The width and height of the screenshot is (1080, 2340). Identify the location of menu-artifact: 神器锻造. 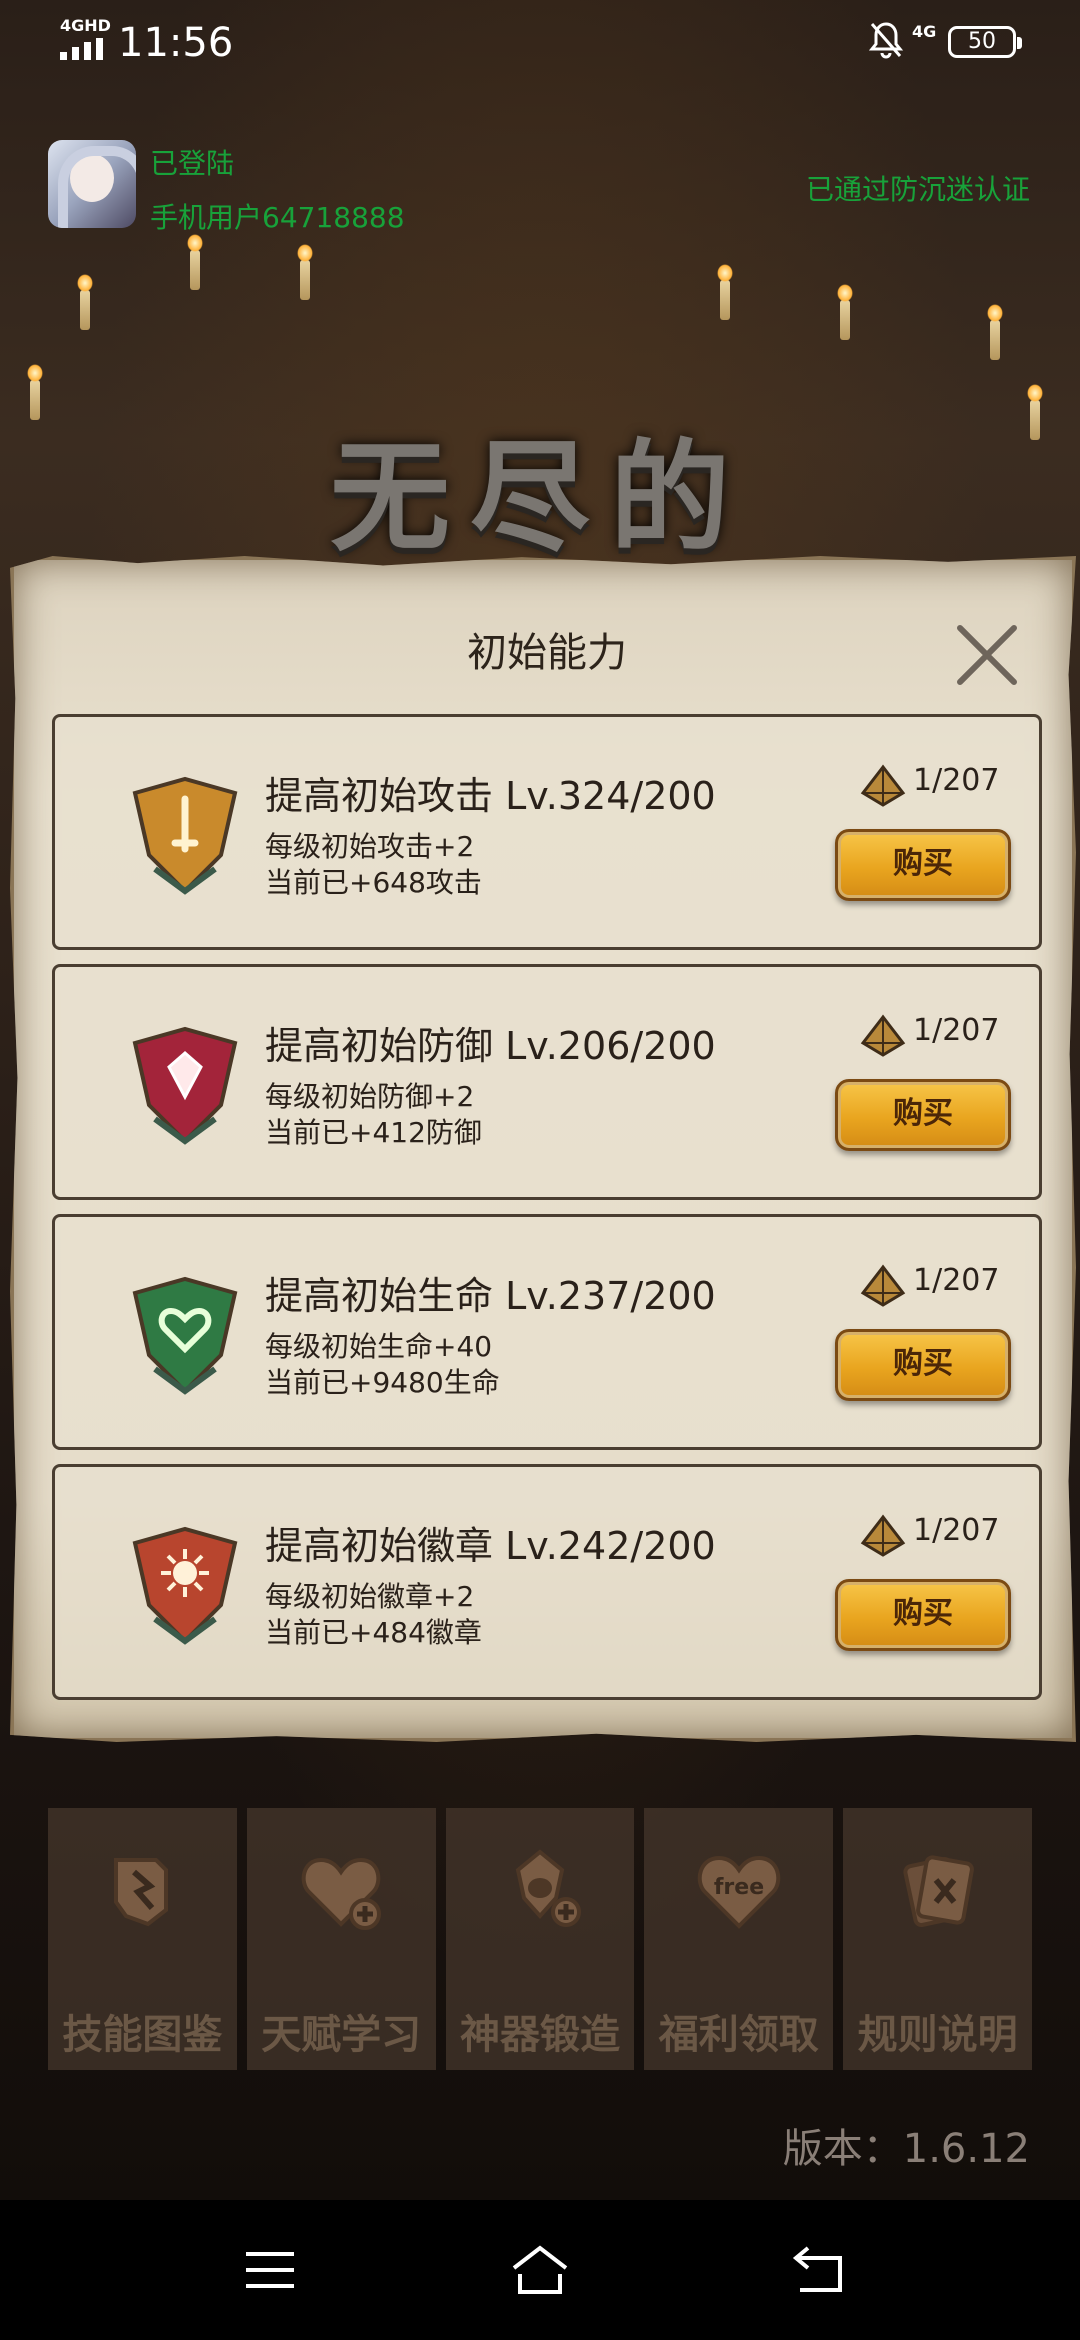
(540, 1939).